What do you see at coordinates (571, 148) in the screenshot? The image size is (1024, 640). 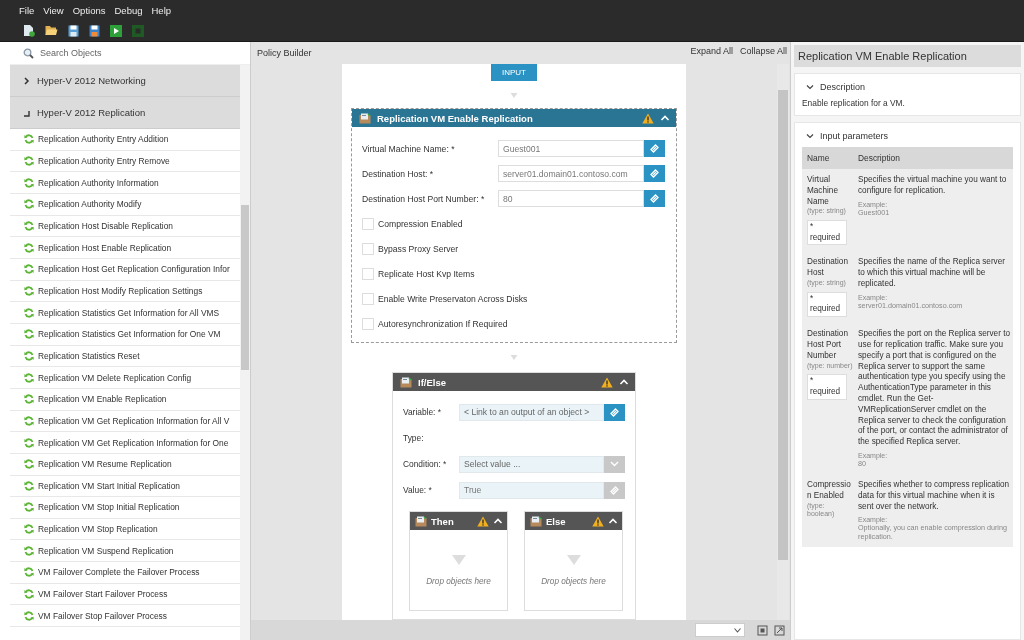 I see `input-field: Guest001` at bounding box center [571, 148].